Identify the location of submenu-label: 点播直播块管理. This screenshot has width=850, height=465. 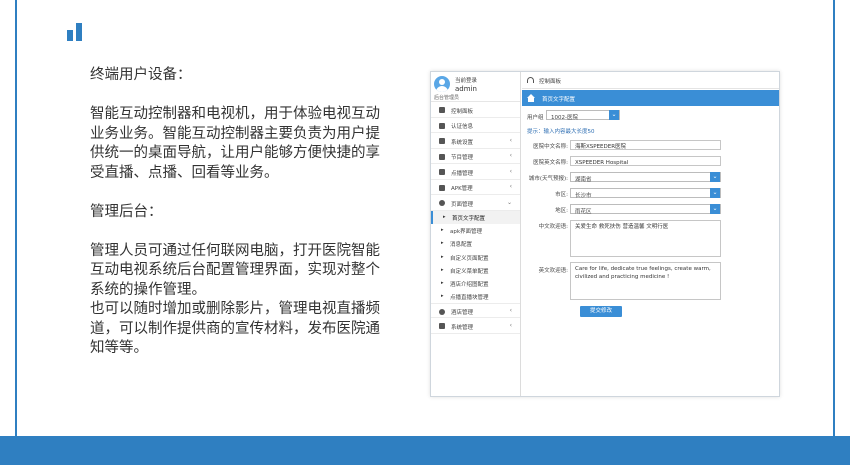
(469, 298).